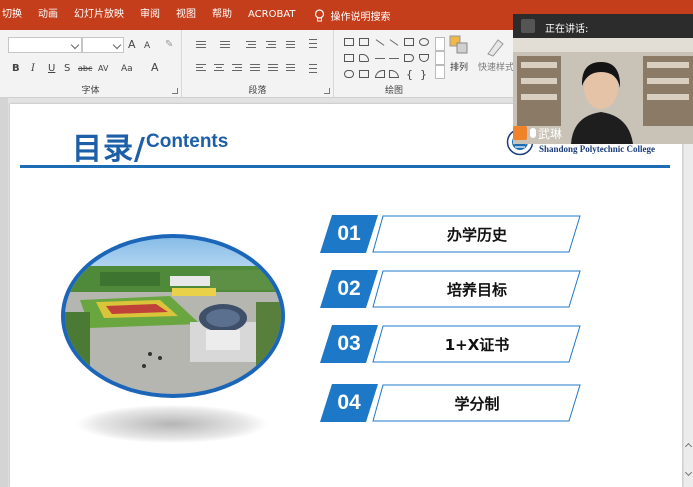  I want to click on contents-label: 1+X证书, so click(477, 345).